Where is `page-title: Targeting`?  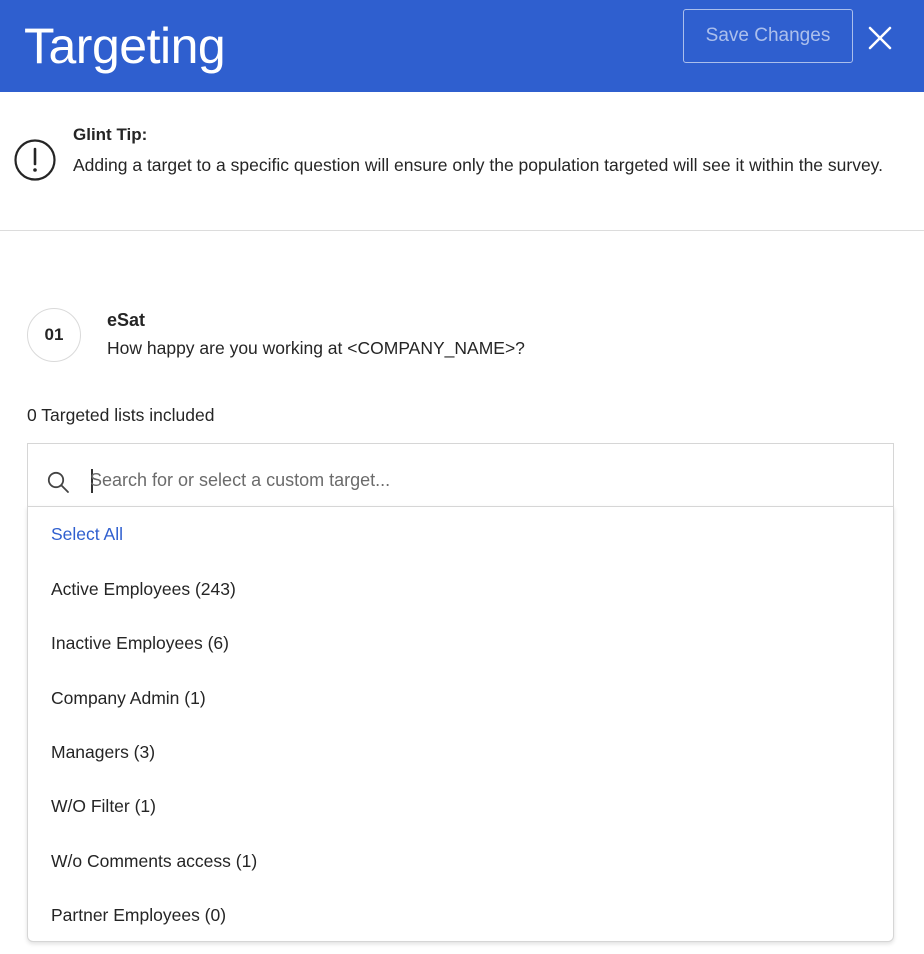
page-title: Targeting is located at coordinates (125, 46).